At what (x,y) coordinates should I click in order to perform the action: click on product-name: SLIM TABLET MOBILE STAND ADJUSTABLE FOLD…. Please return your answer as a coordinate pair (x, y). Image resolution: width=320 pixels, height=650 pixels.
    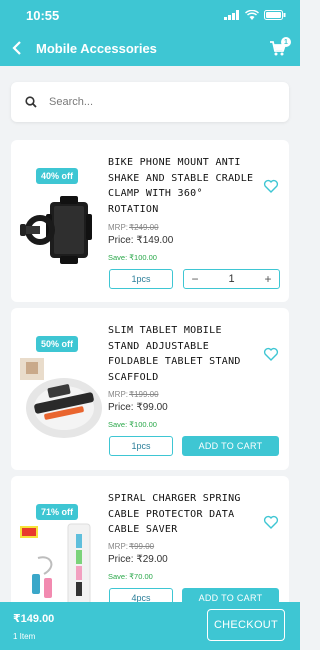
    Looking at the image, I should click on (174, 354).